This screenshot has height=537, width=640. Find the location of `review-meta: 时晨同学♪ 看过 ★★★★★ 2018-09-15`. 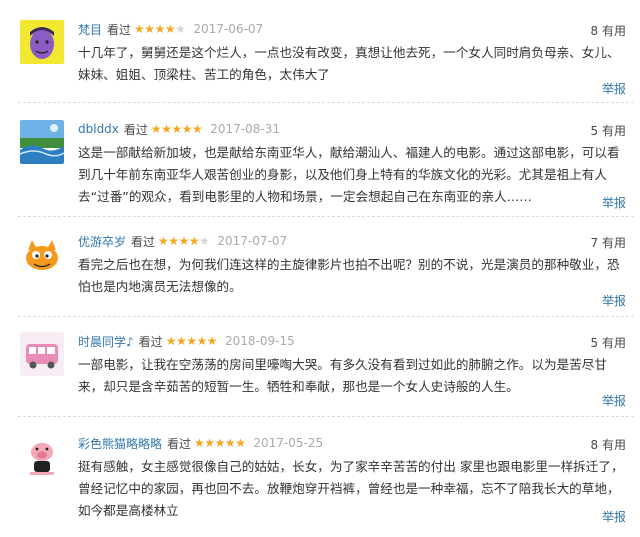

review-meta: 时晨同学♪ 看过 ★★★★★ 2018-09-15 is located at coordinates (186, 341).